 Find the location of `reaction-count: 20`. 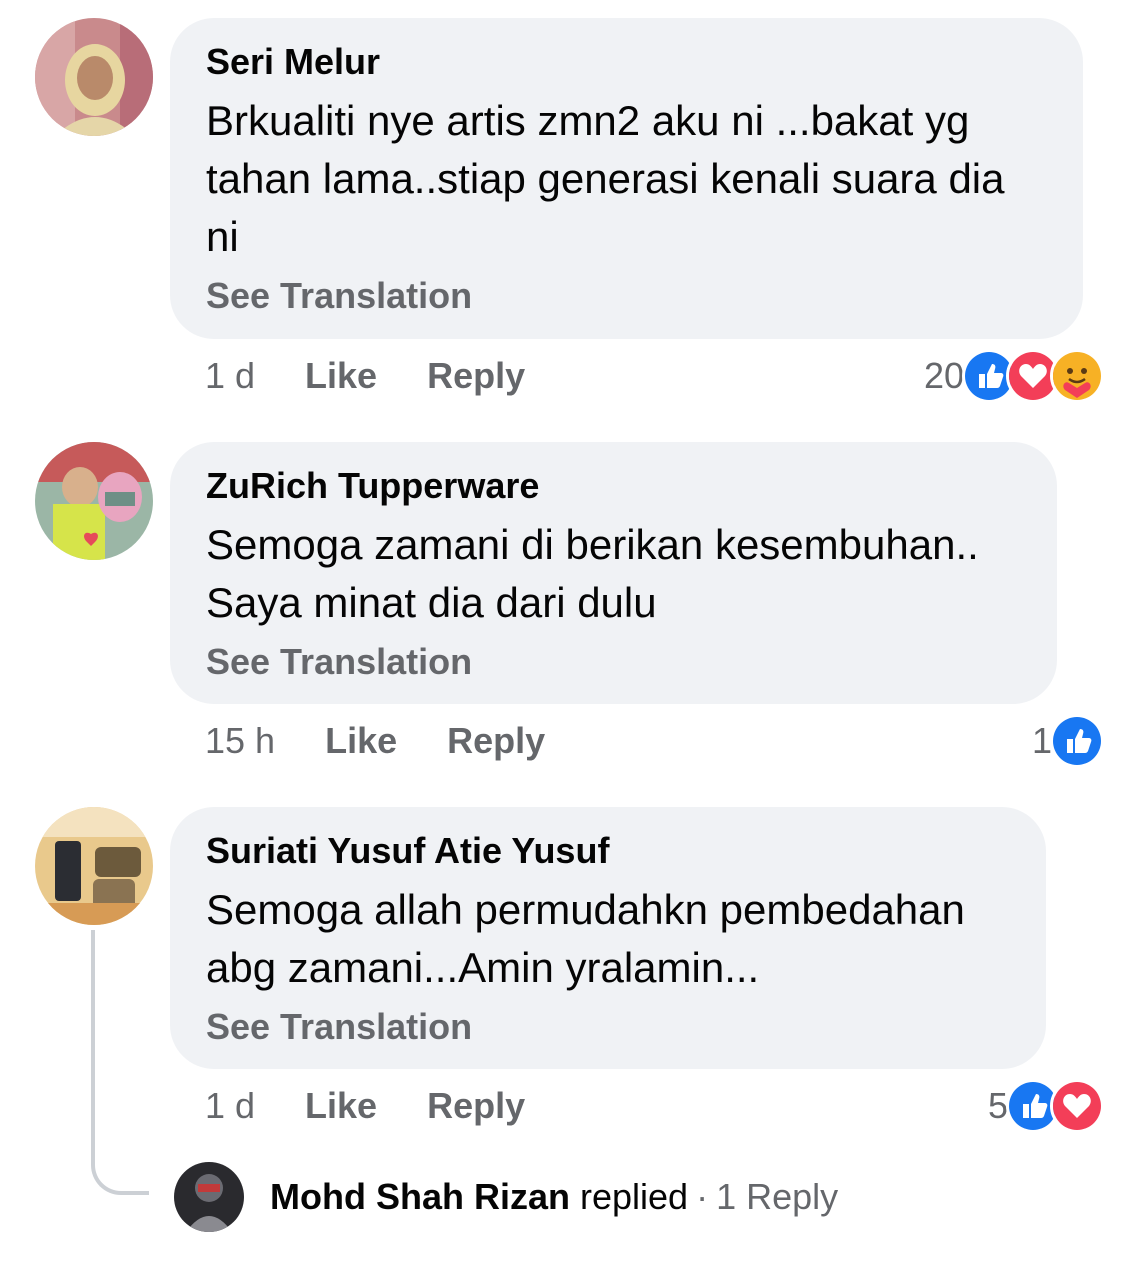

reaction-count: 20 is located at coordinates (943, 375).